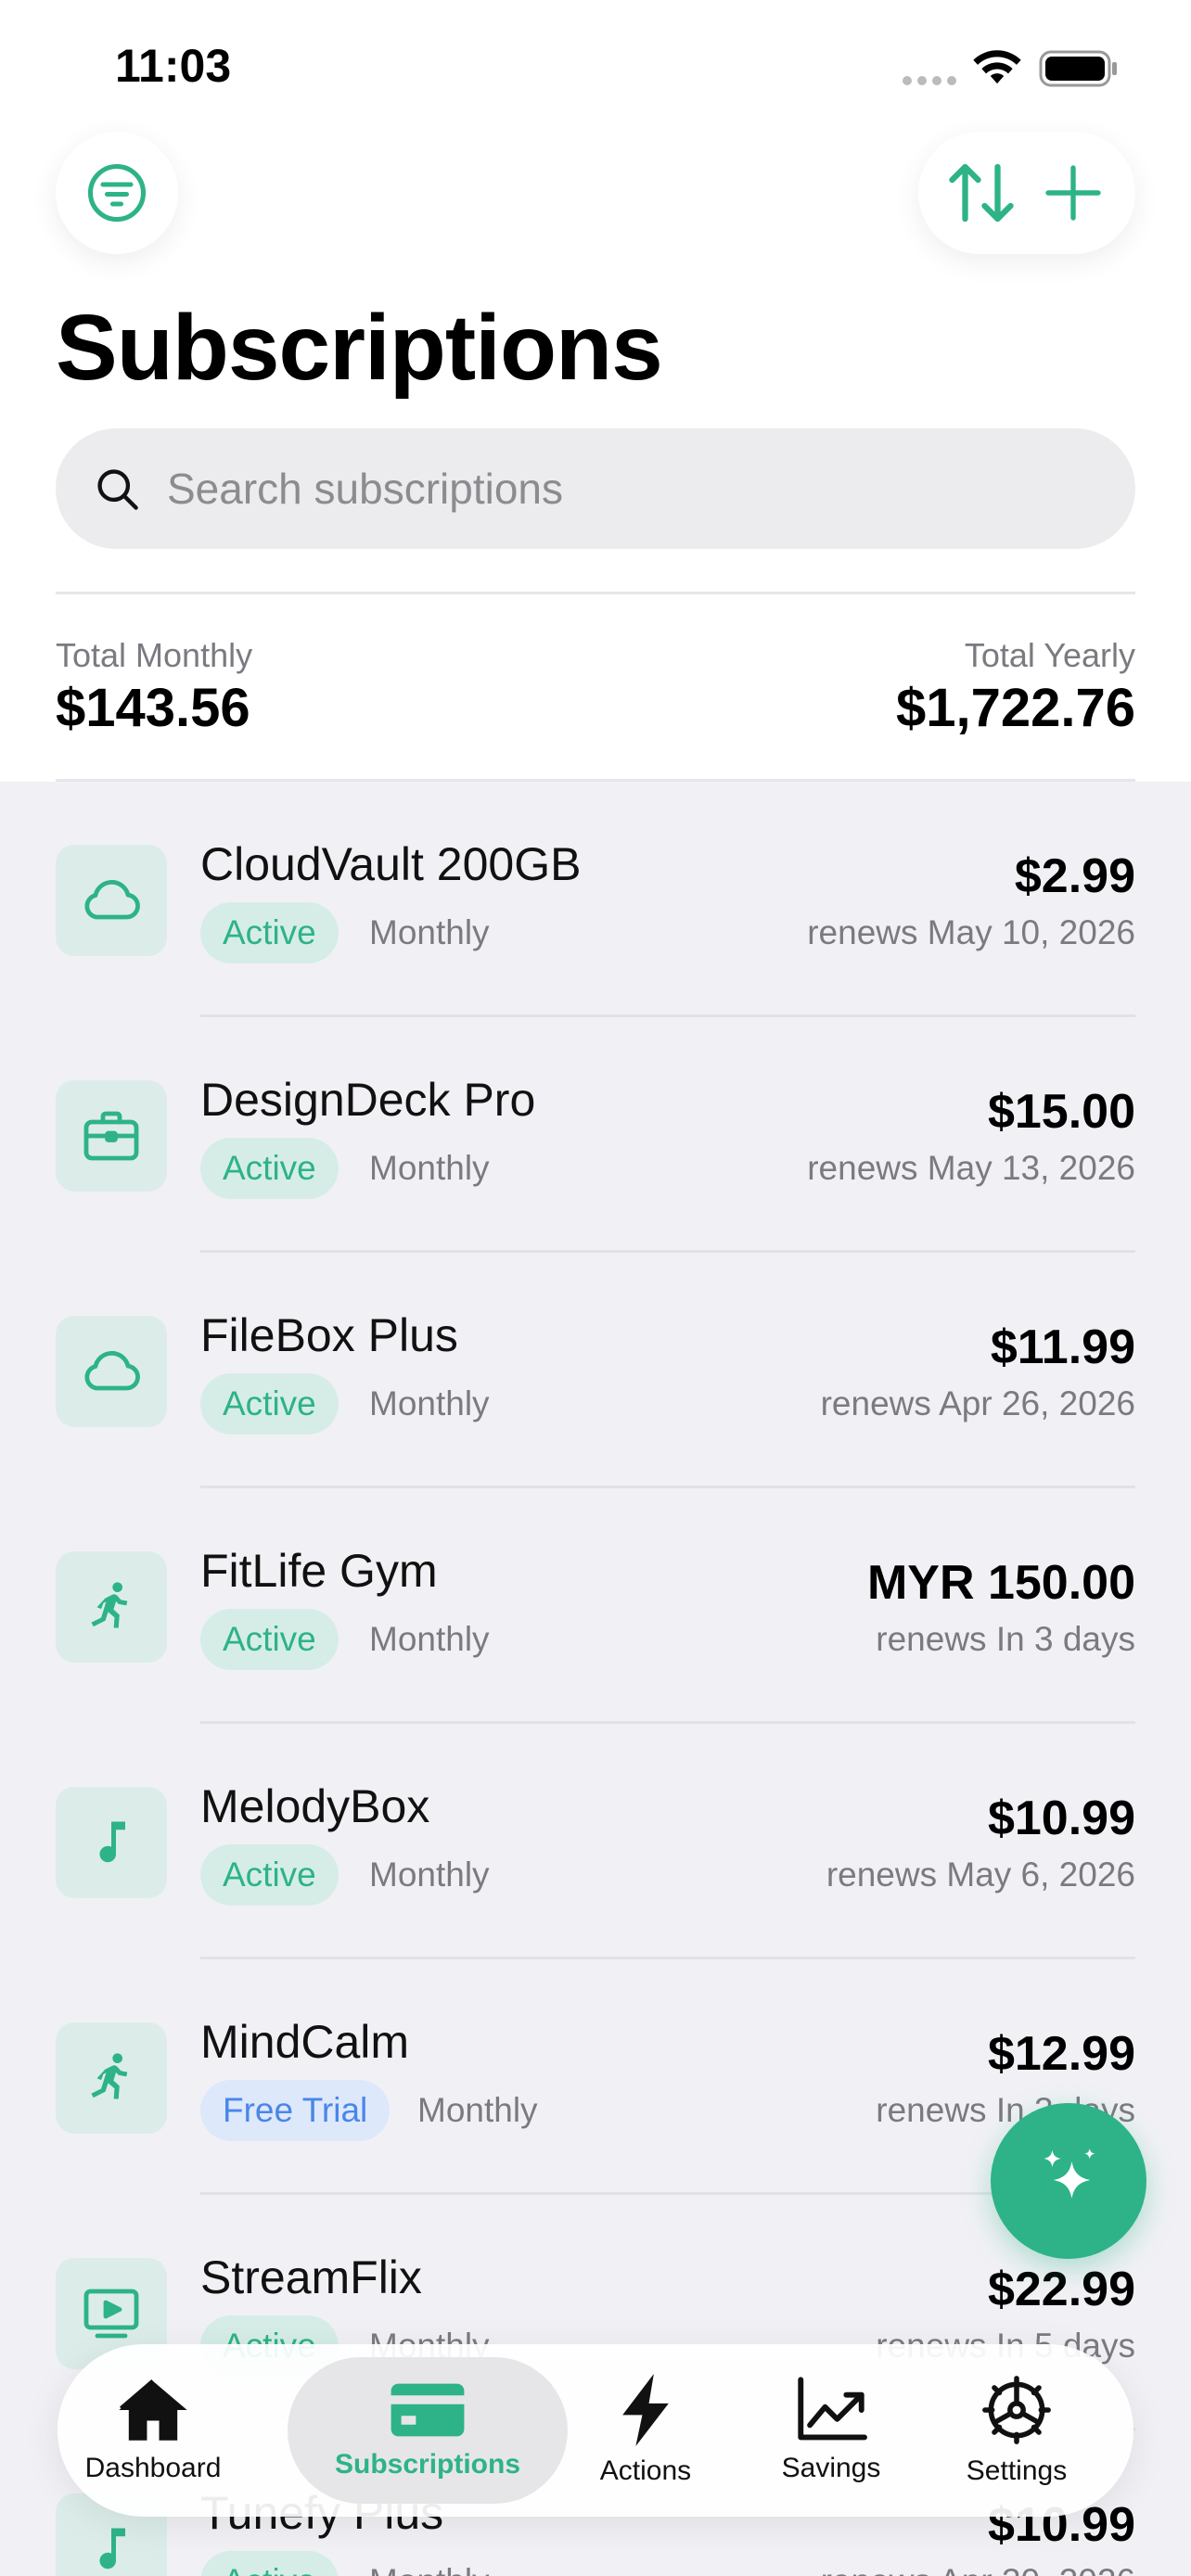 Image resolution: width=1191 pixels, height=2576 pixels. I want to click on chart-up-icon, so click(832, 2409).